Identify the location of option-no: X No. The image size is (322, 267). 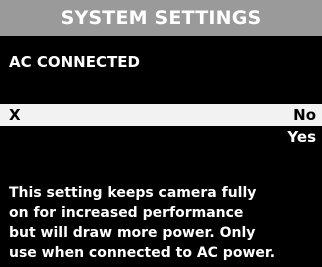
(161, 115).